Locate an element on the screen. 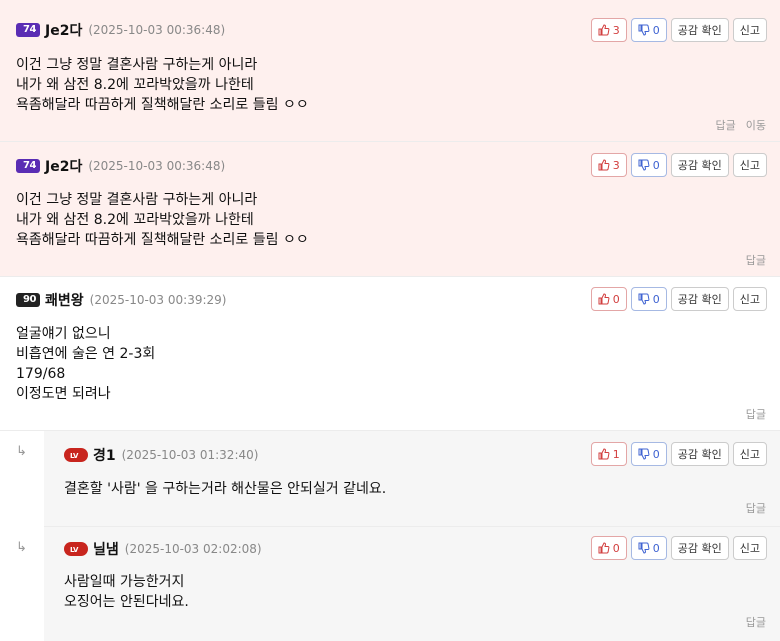 Image resolution: width=780 pixels, height=641 pixels. upvote-button: 1 is located at coordinates (608, 454).